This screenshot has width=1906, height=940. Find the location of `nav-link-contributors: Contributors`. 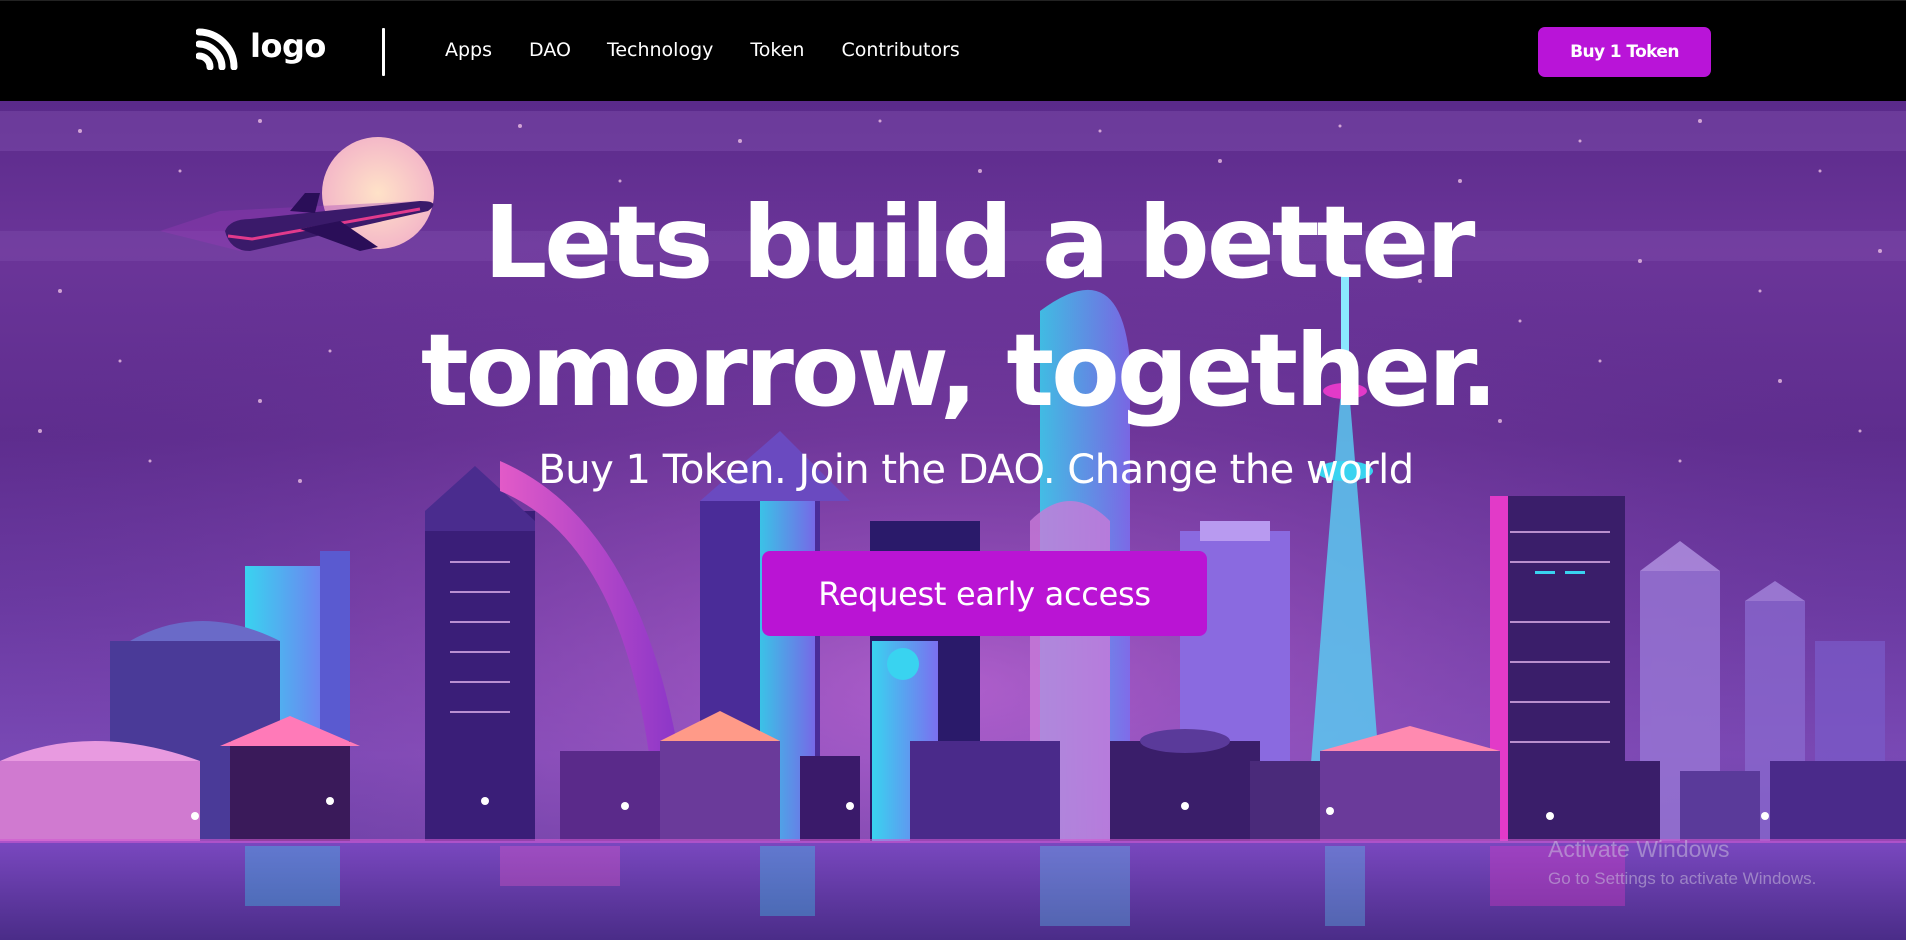

nav-link-contributors: Contributors is located at coordinates (900, 50).